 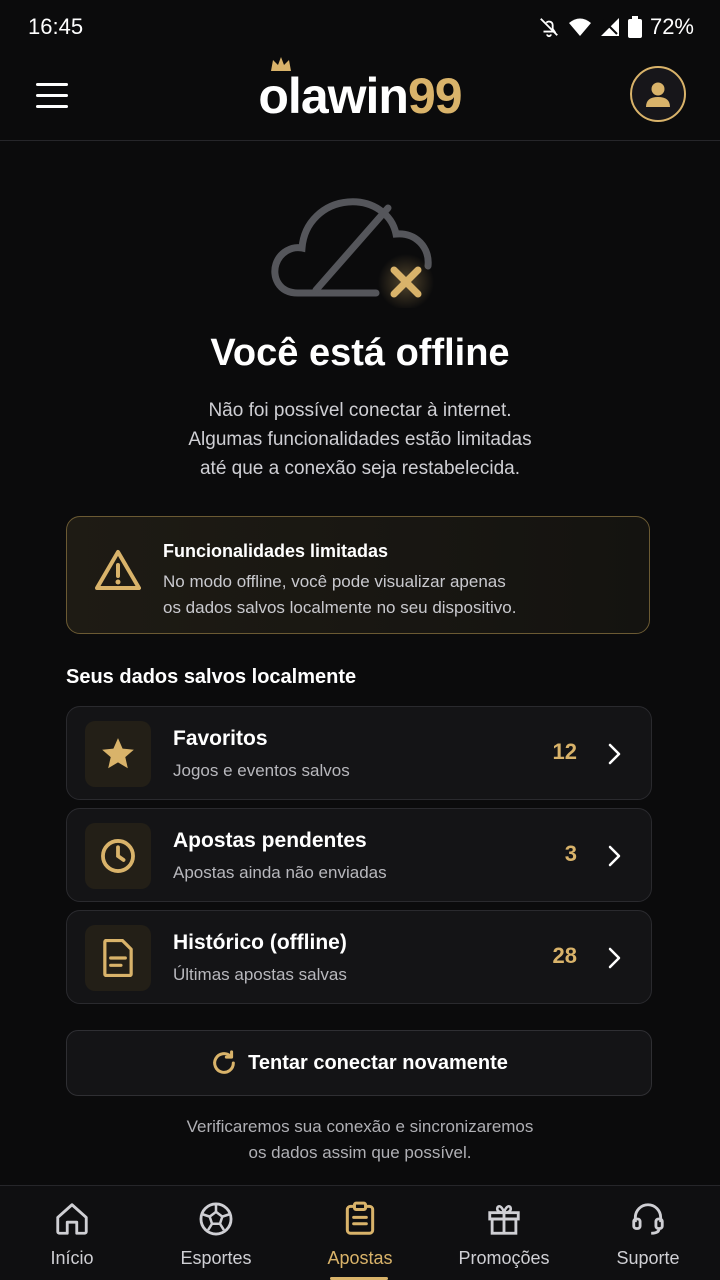 I want to click on clock-icon, so click(x=118, y=856).